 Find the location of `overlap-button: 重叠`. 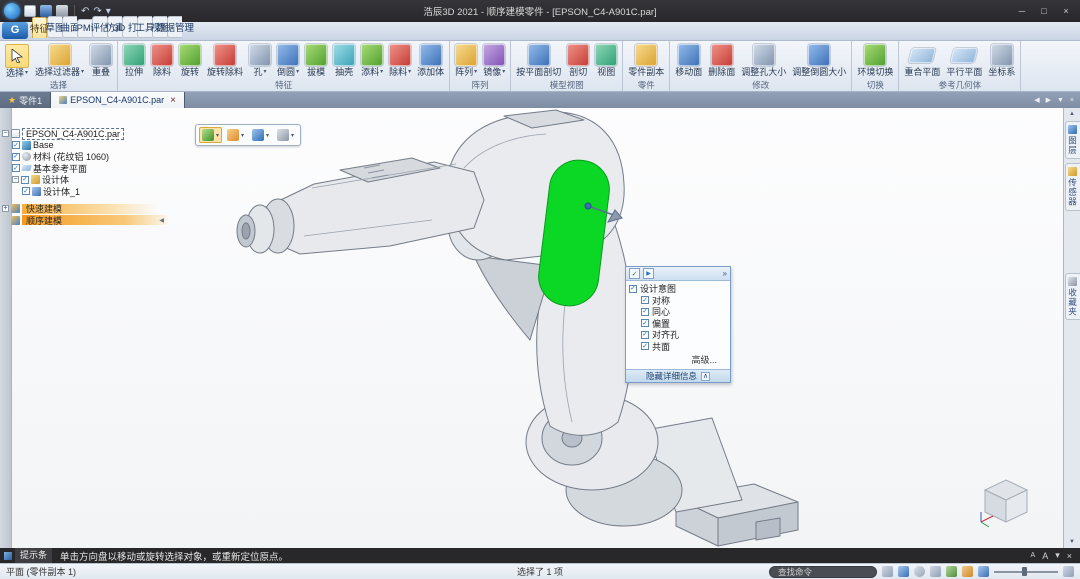

overlap-button: 重叠 is located at coordinates (101, 60).